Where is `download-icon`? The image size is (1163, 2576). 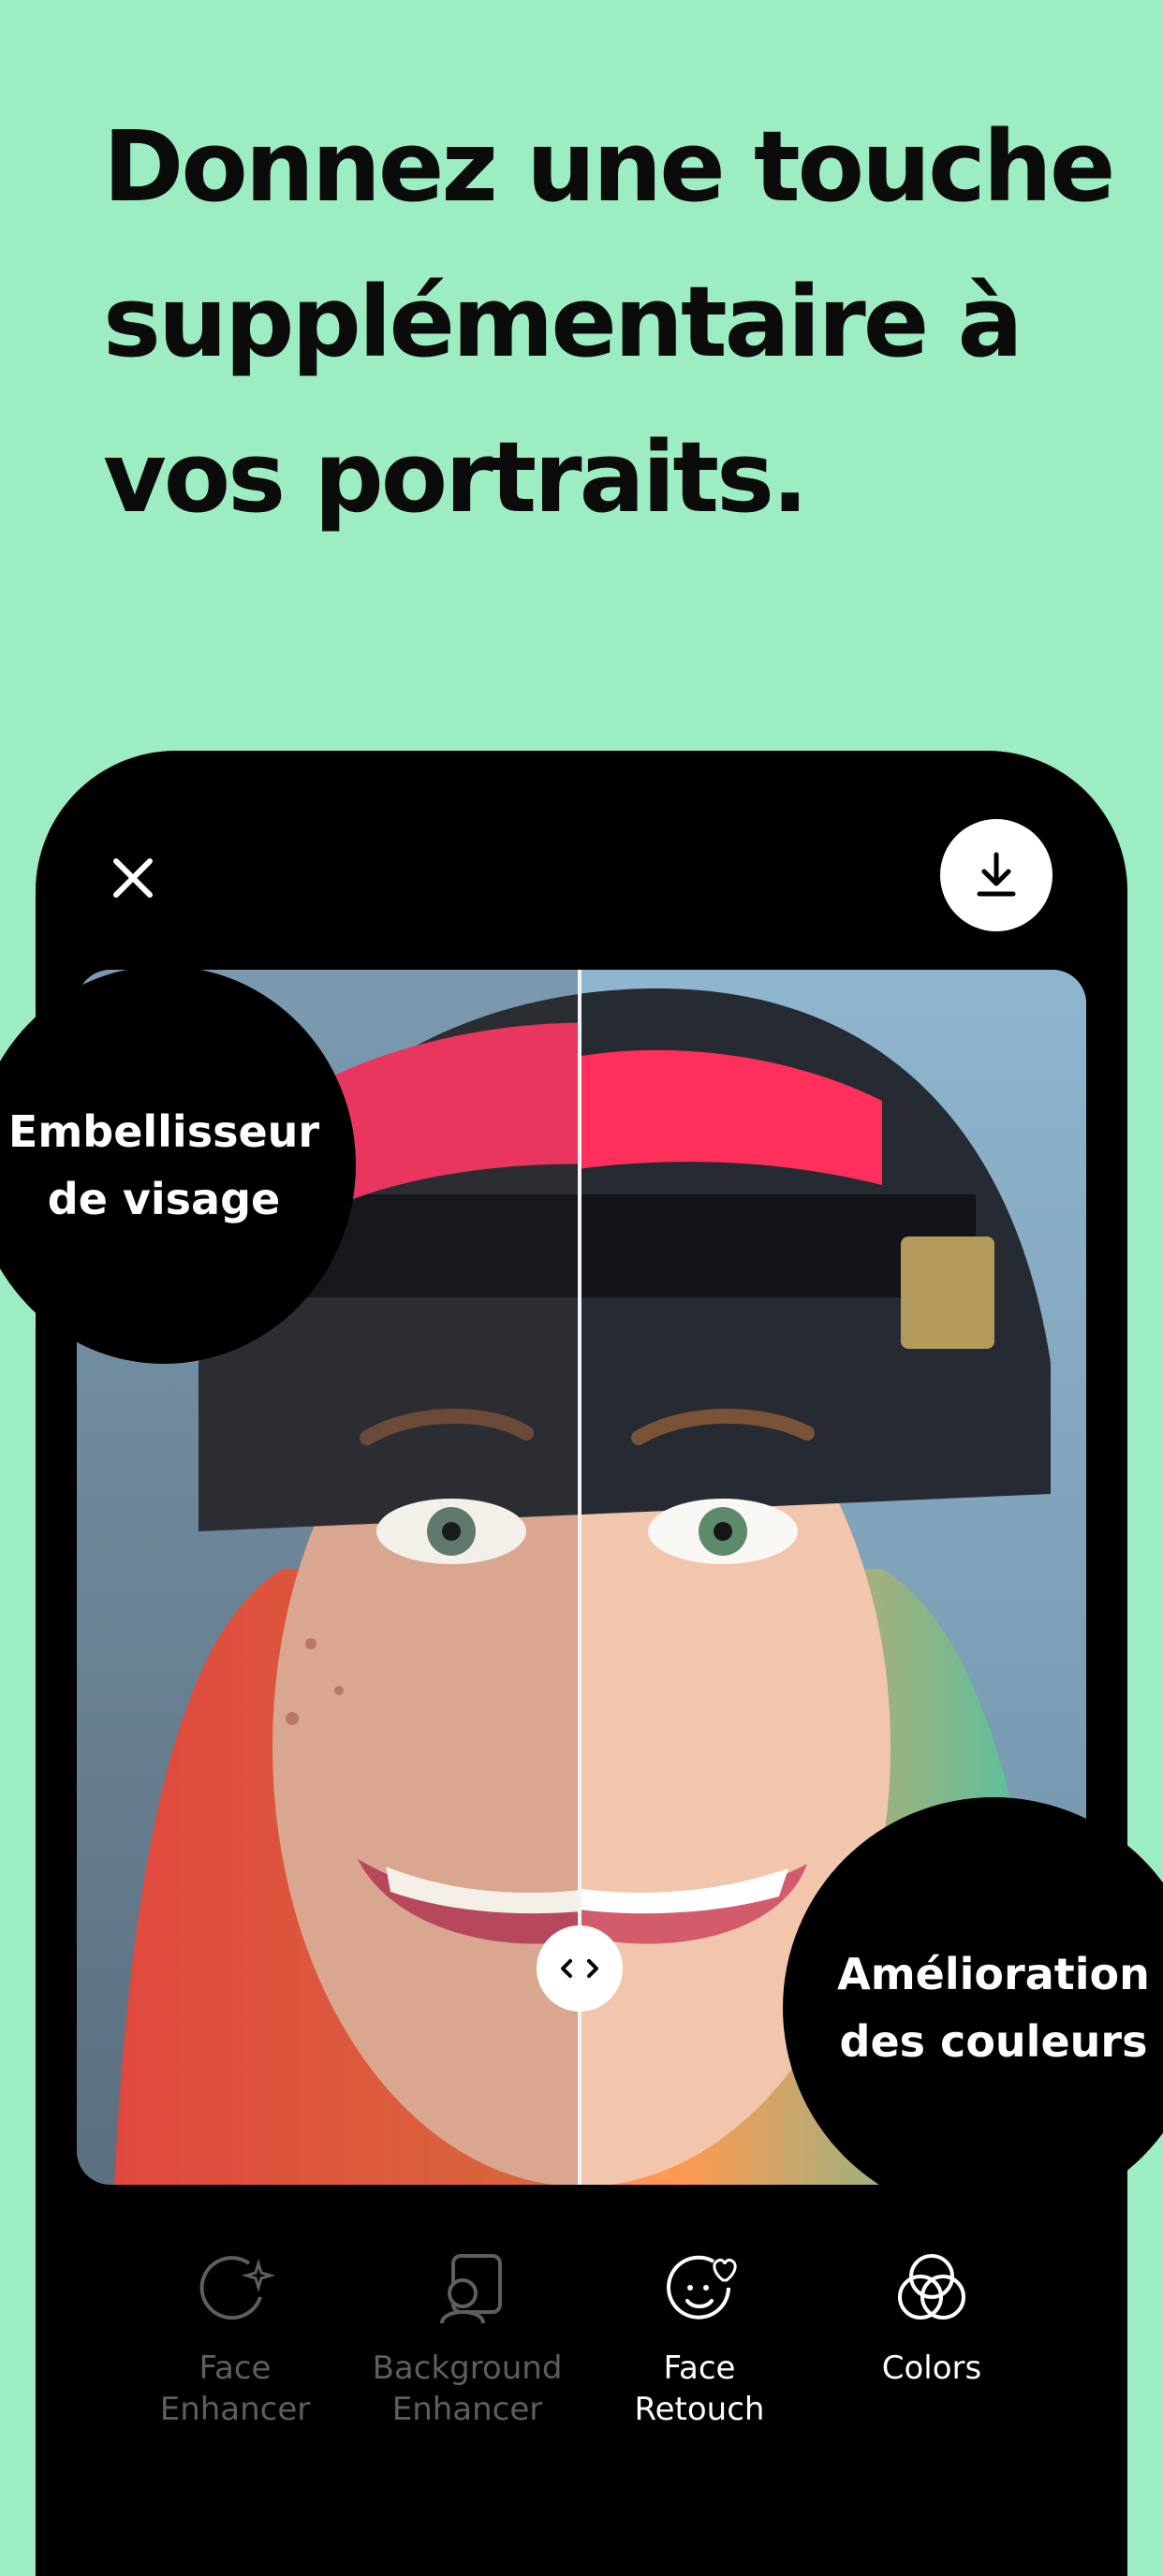 download-icon is located at coordinates (997, 875).